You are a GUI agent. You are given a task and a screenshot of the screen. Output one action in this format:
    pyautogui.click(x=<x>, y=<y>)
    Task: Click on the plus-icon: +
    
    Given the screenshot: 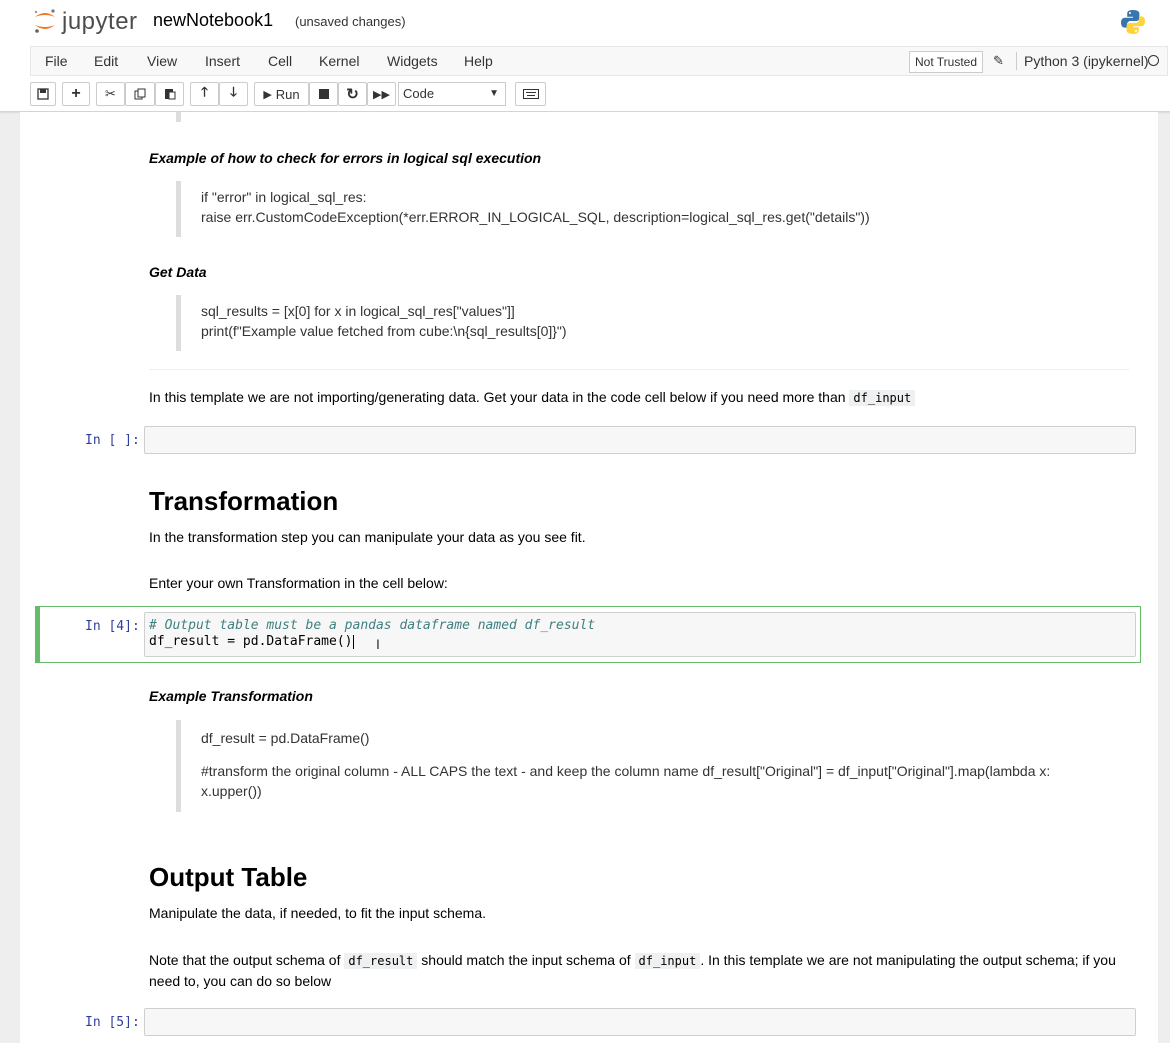 What is the action you would take?
    pyautogui.click(x=76, y=93)
    